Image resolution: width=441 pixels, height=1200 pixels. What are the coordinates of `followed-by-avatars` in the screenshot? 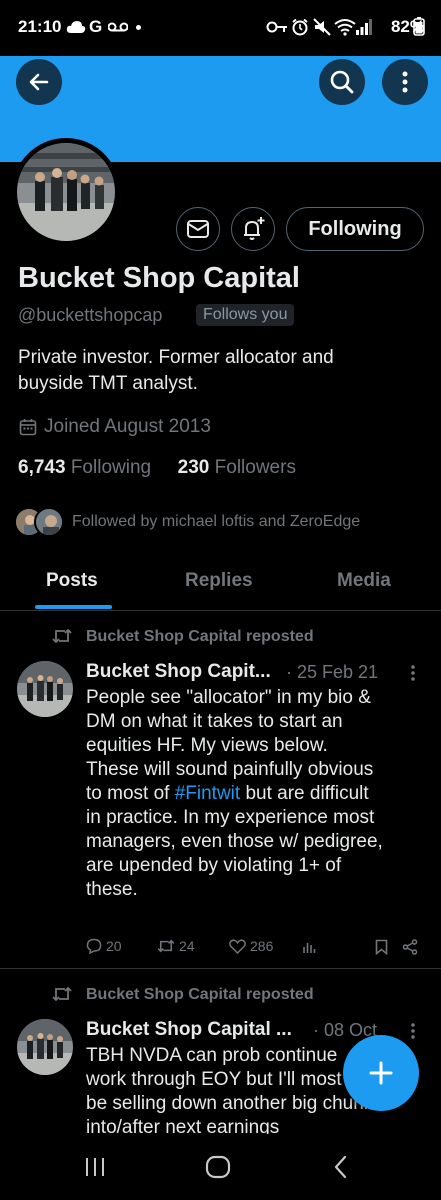 It's located at (40, 522).